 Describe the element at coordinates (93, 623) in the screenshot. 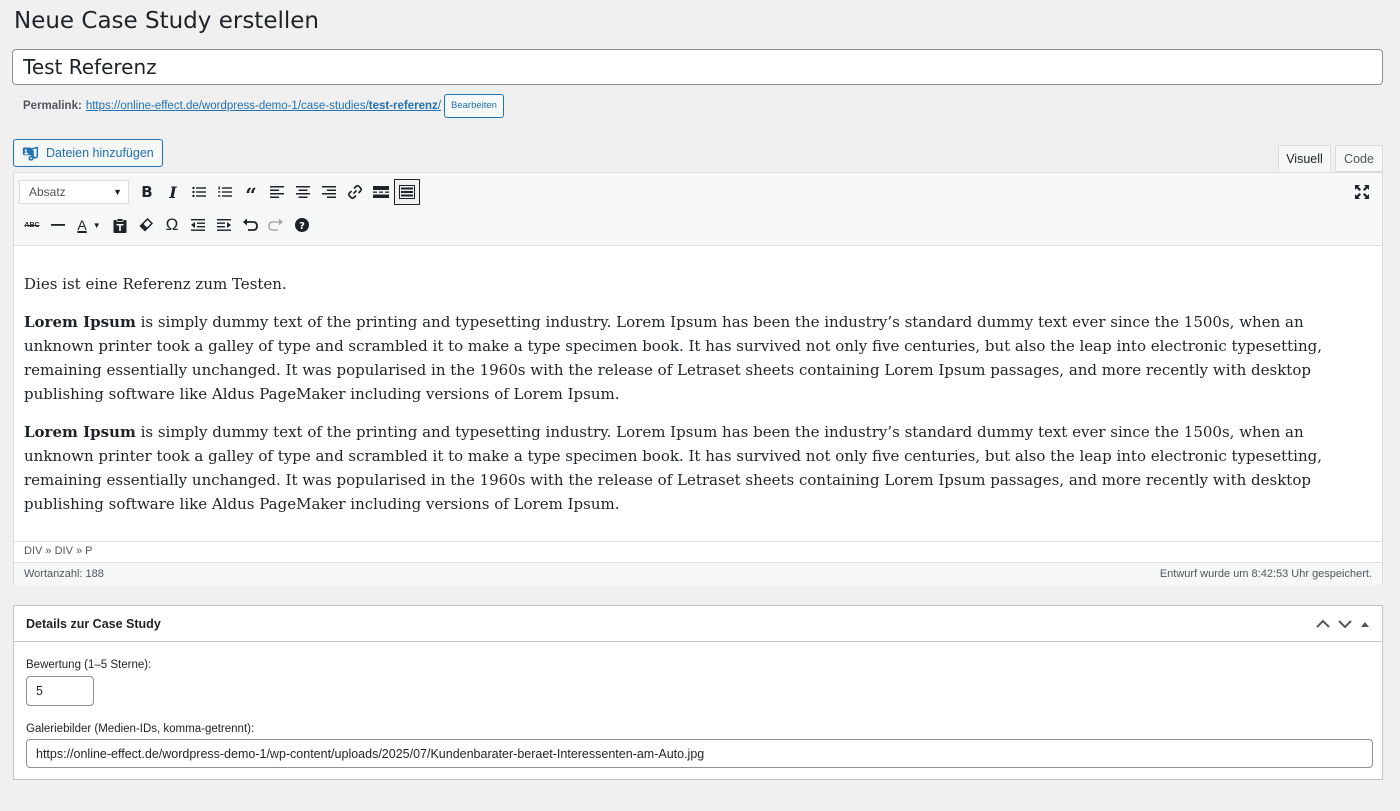

I see `metabox-title: Details zur Case Study` at that location.